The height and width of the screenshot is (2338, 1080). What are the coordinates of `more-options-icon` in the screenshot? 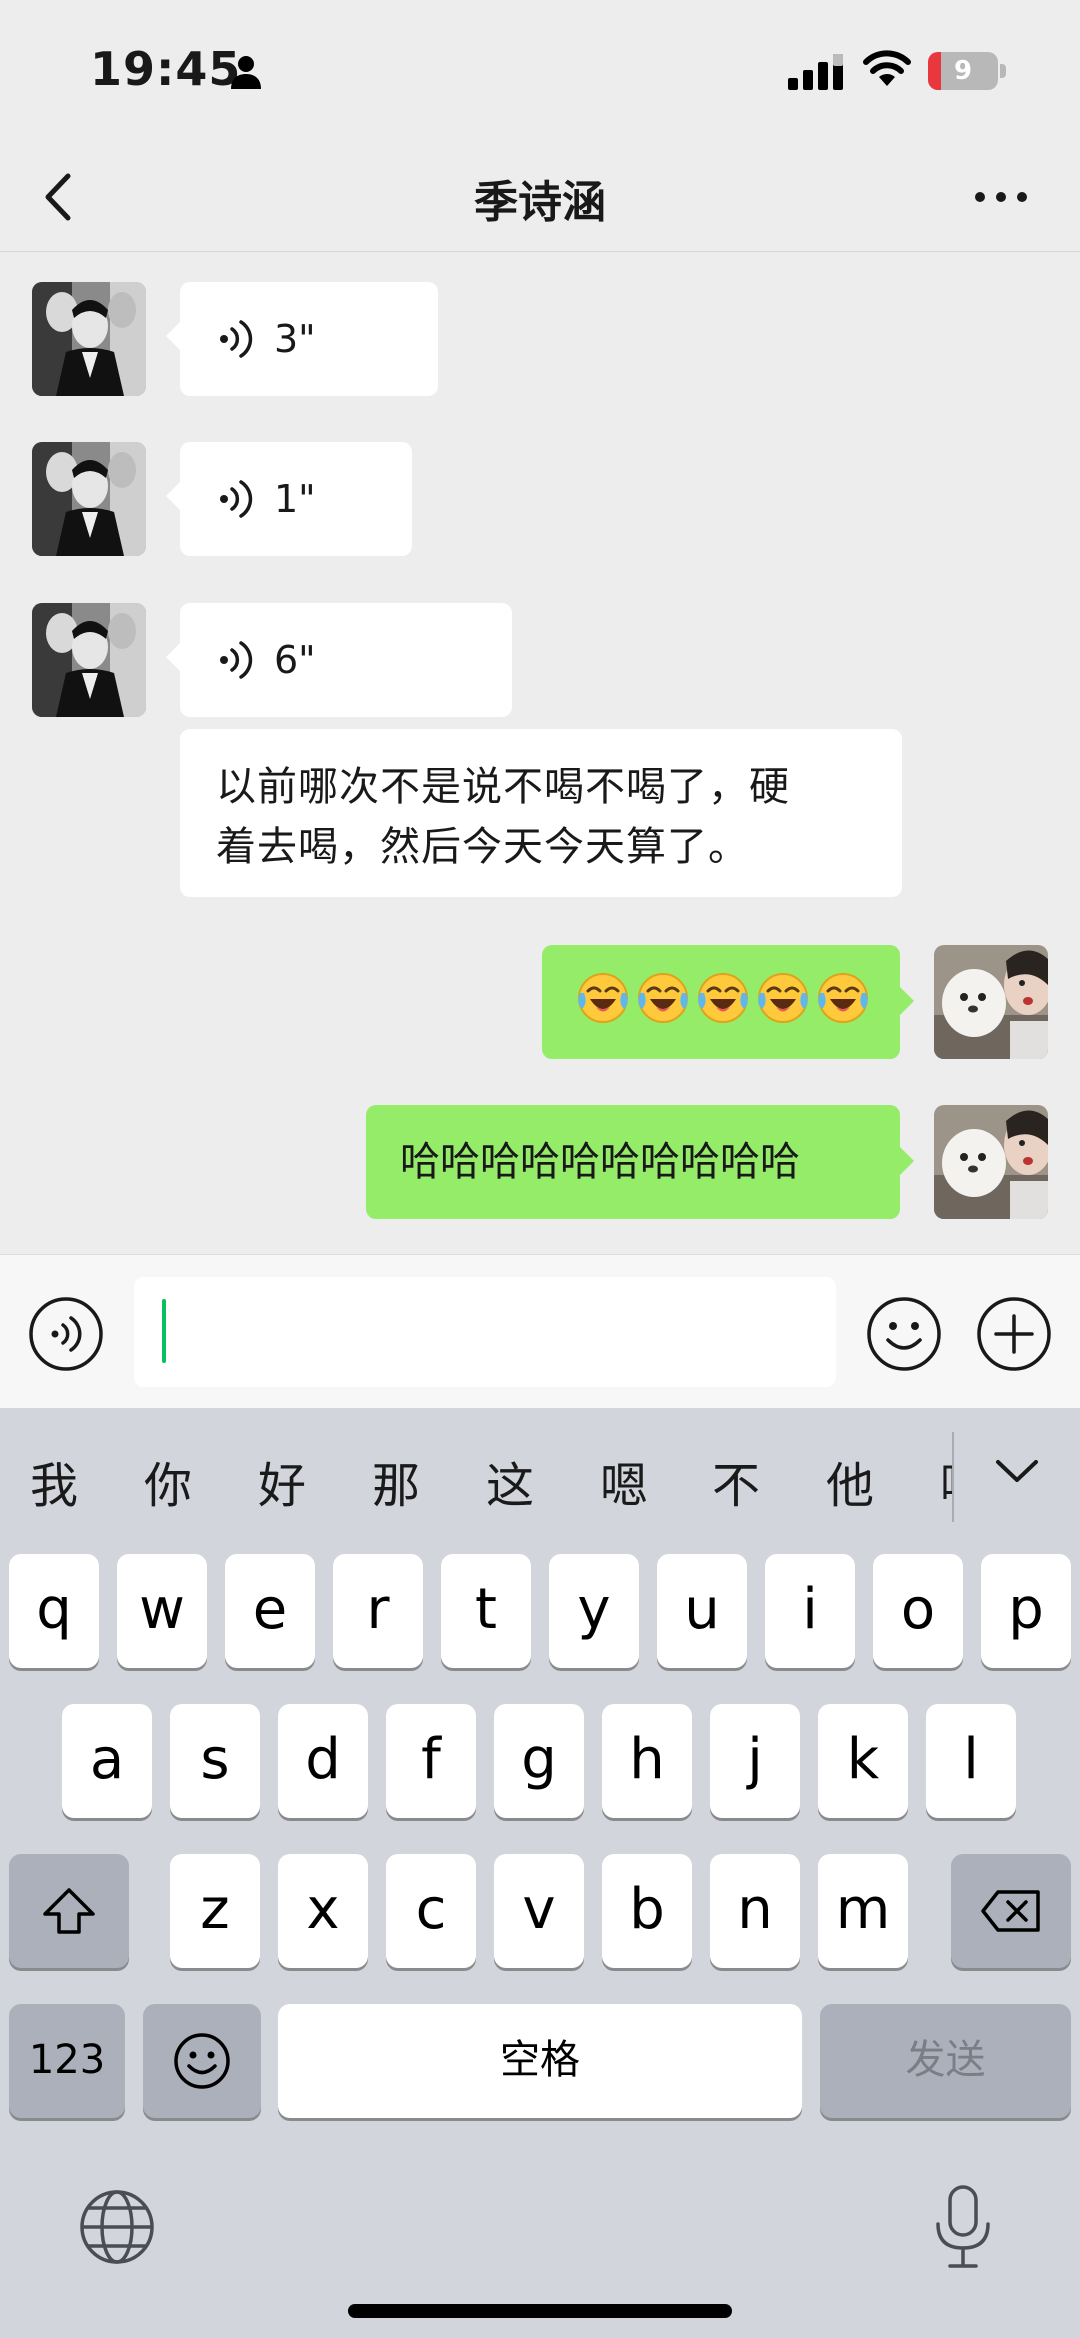 It's located at (1001, 197).